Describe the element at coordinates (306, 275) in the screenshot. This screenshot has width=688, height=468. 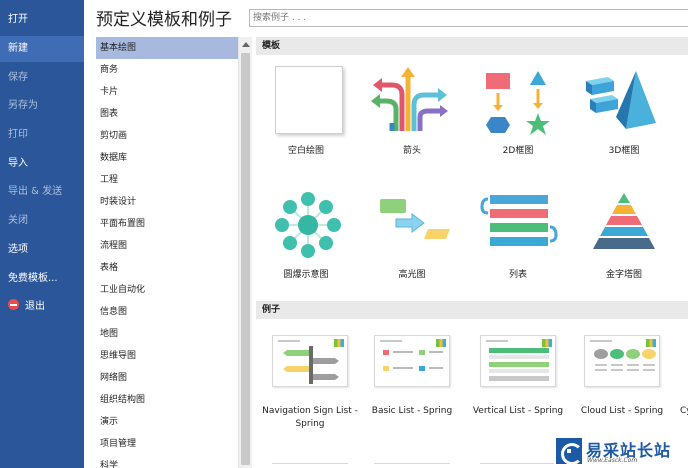
I see `template-label: 圆爆示意图` at that location.